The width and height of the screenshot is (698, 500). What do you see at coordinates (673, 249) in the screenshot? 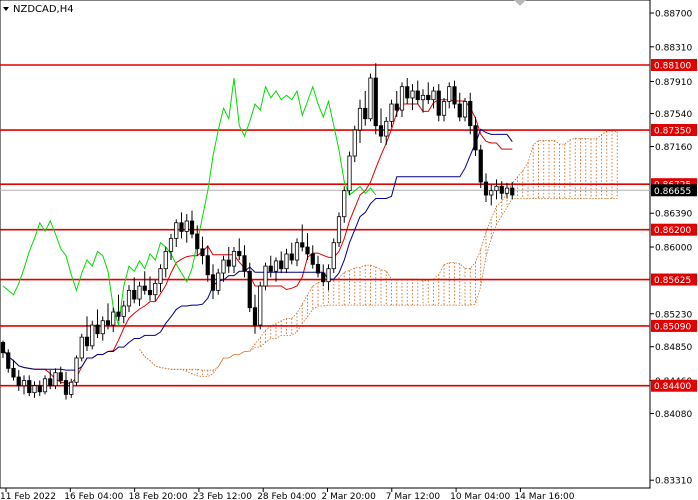
I see `price-tick-label: 0.86000` at bounding box center [673, 249].